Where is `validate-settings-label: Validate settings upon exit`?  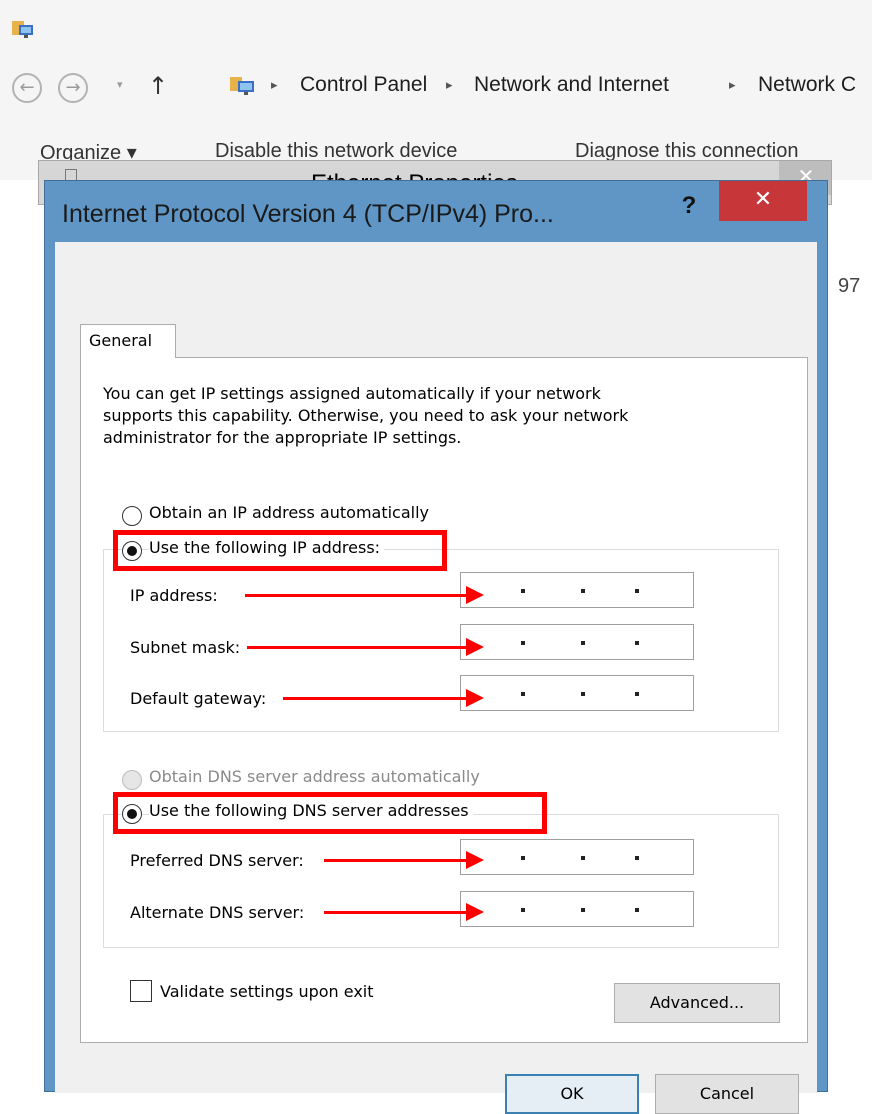
validate-settings-label: Validate settings upon exit is located at coordinates (267, 991).